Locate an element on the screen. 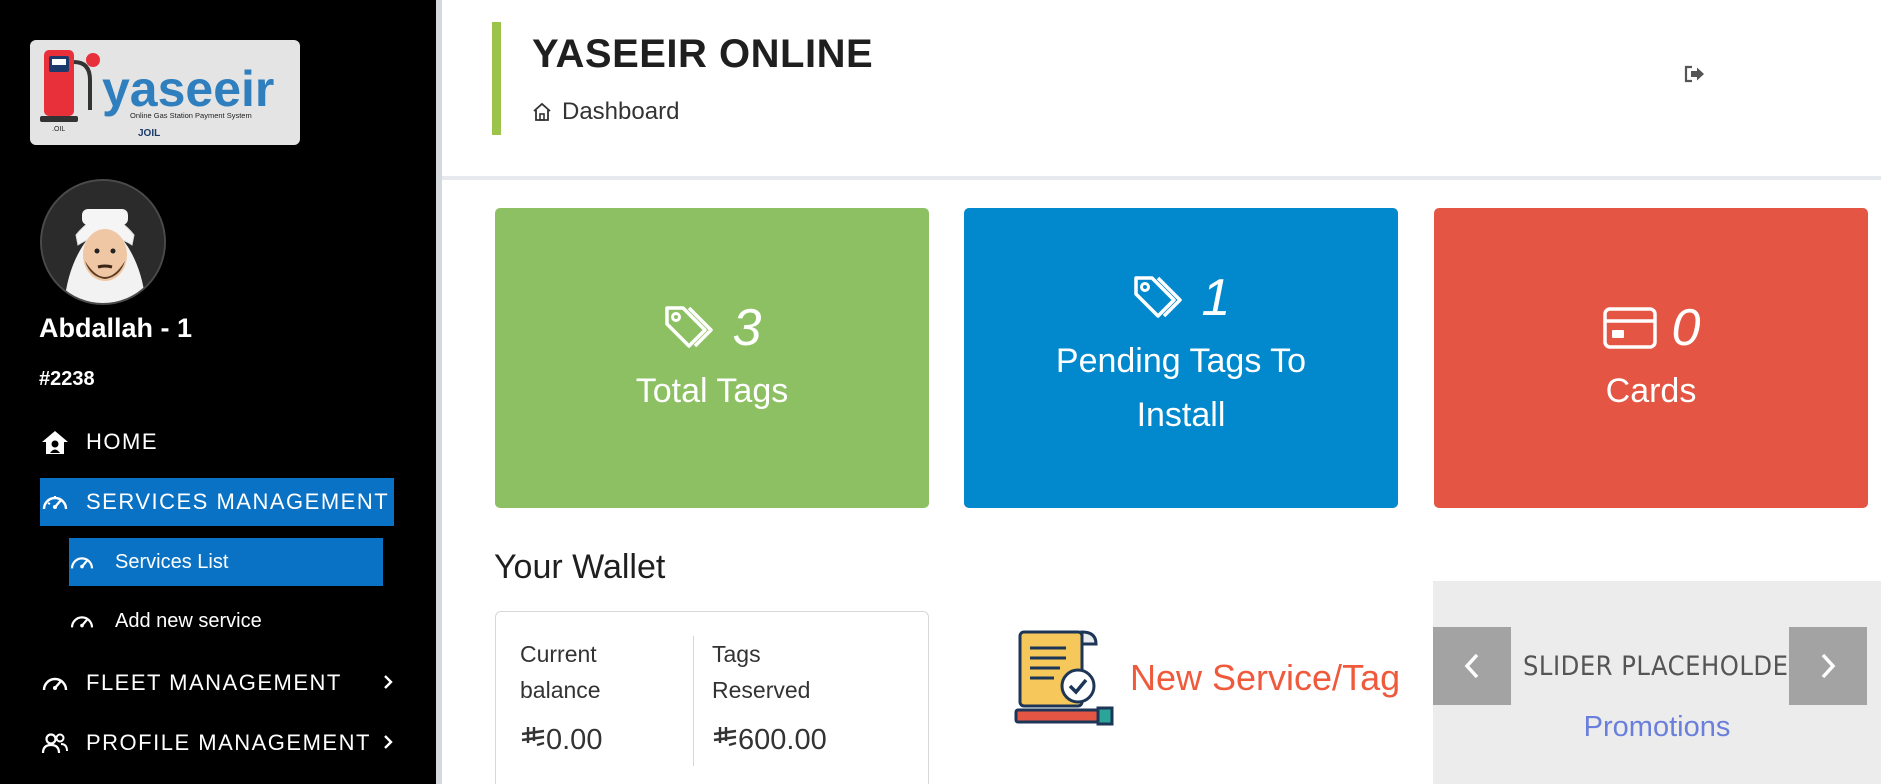 Image resolution: width=1881 pixels, height=784 pixels. user-id: #2238 is located at coordinates (67, 379).